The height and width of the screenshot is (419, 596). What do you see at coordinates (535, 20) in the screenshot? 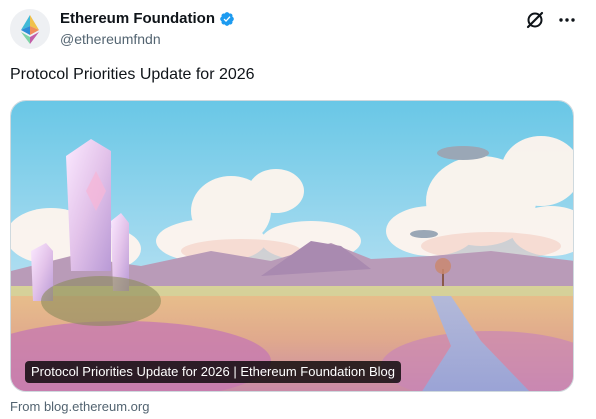
I see `grok-icon` at bounding box center [535, 20].